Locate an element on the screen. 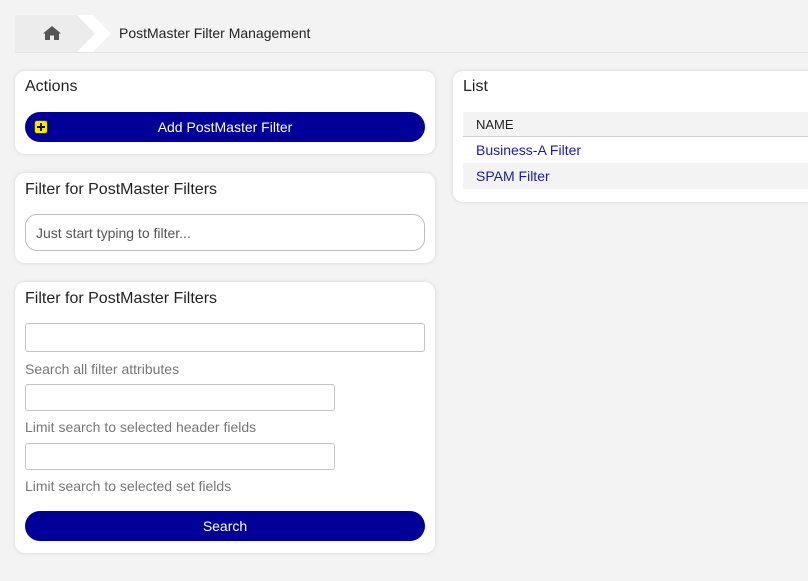 The height and width of the screenshot is (581, 808). list-panel: List NAME Business-A Filter SPAM Filter is located at coordinates (630, 136).